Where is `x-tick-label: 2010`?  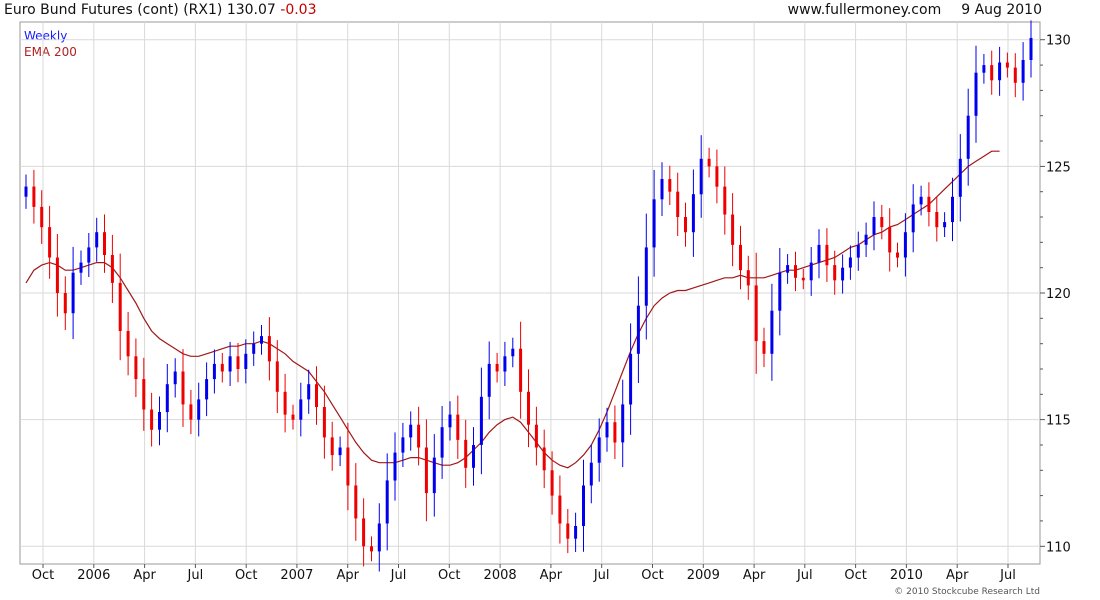 x-tick-label: 2010 is located at coordinates (906, 575).